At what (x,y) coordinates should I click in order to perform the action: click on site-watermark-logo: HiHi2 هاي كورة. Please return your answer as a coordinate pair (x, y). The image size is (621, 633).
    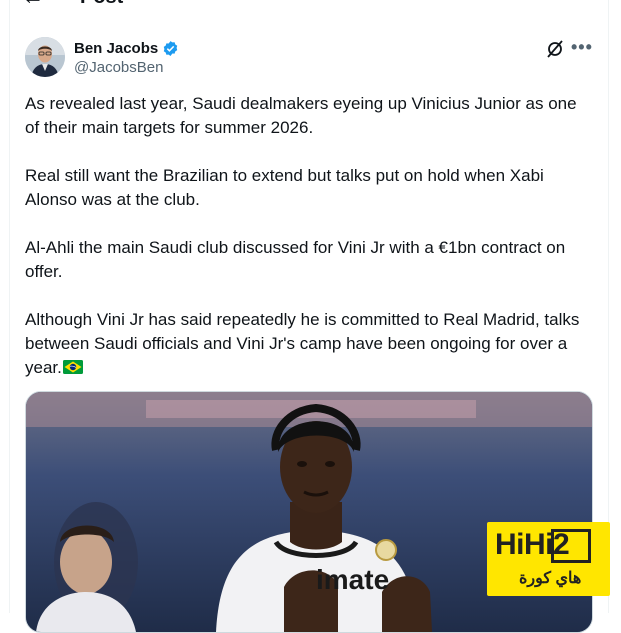
    Looking at the image, I should click on (548, 559).